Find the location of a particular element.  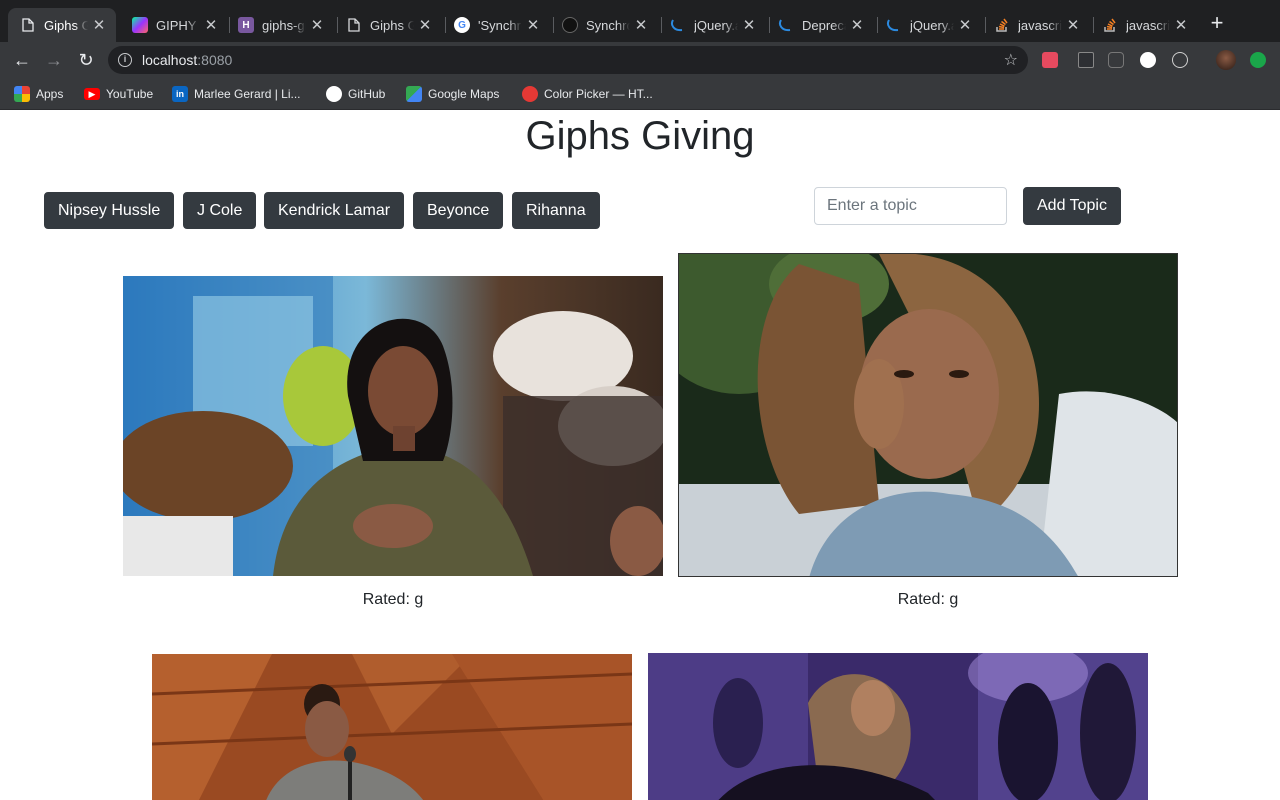

youtube-icon: ▶ is located at coordinates (92, 94).